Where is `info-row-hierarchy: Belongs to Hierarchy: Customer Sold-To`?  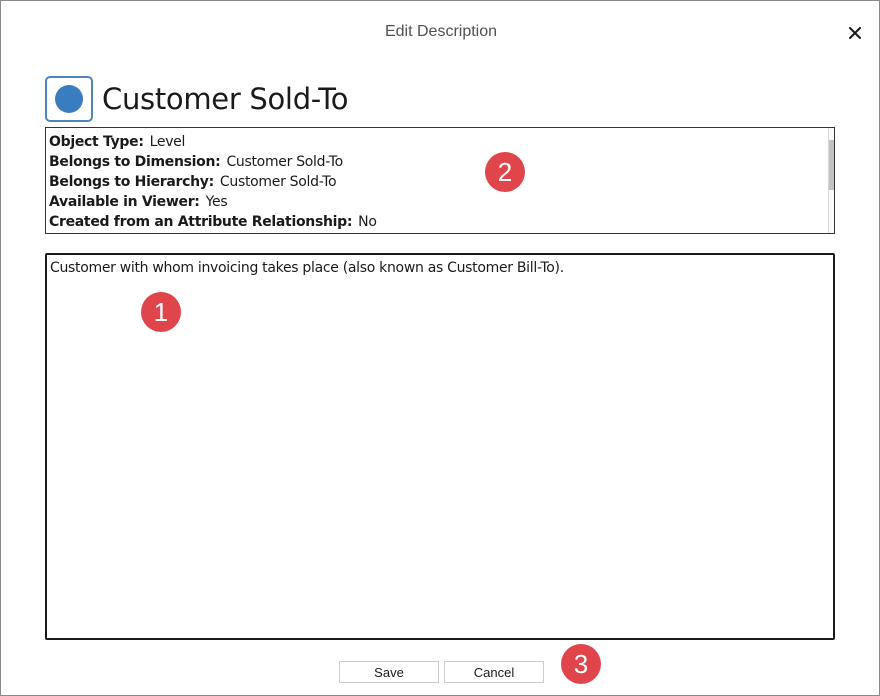
info-row-hierarchy: Belongs to Hierarchy: Customer Sold-To is located at coordinates (435, 182).